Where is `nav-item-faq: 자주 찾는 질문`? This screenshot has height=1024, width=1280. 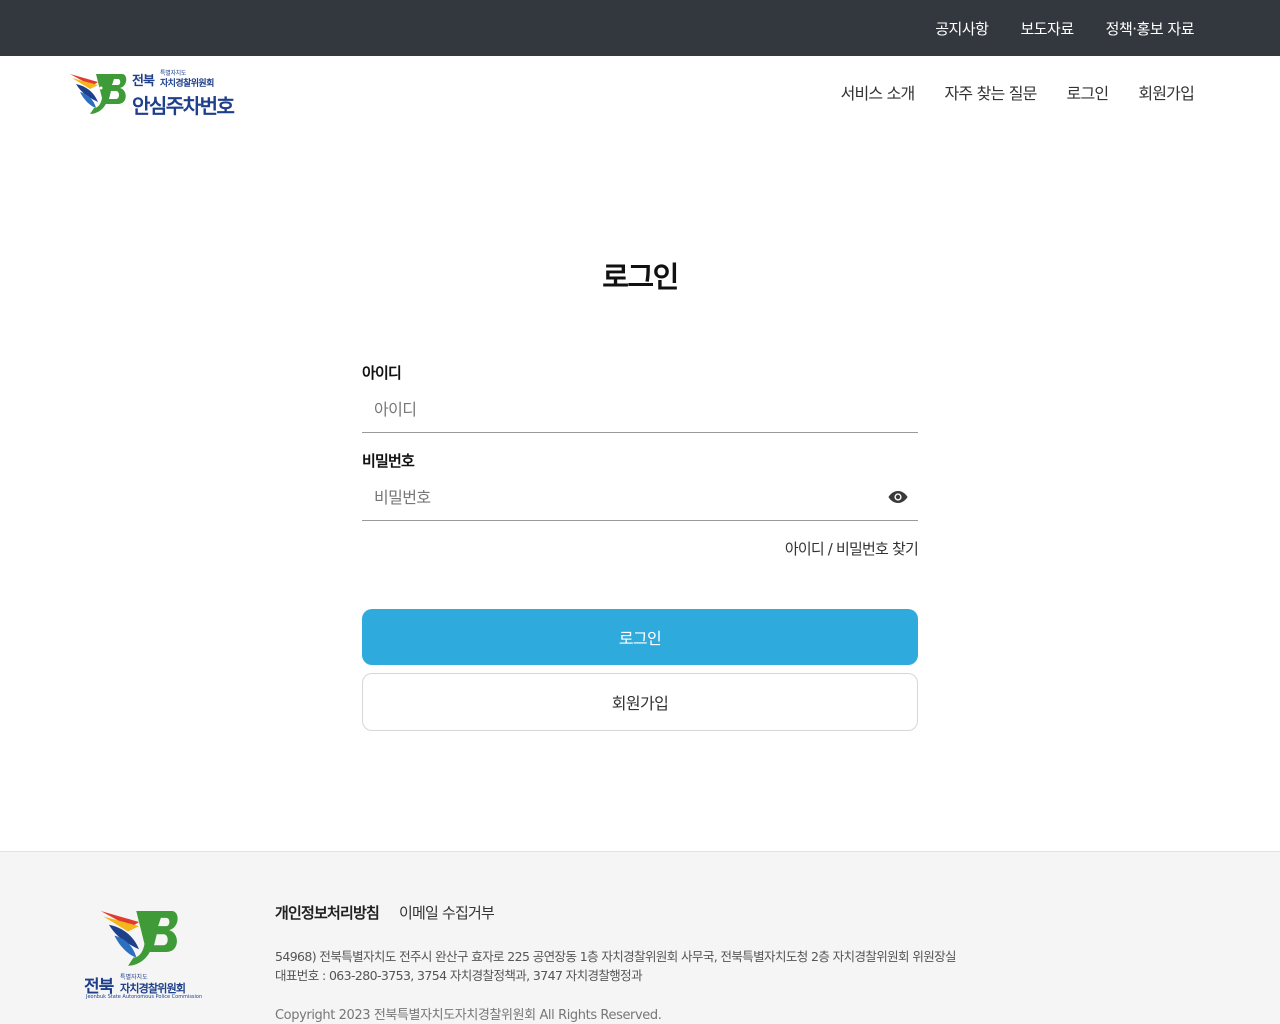 nav-item-faq: 자주 찾는 질문 is located at coordinates (990, 92).